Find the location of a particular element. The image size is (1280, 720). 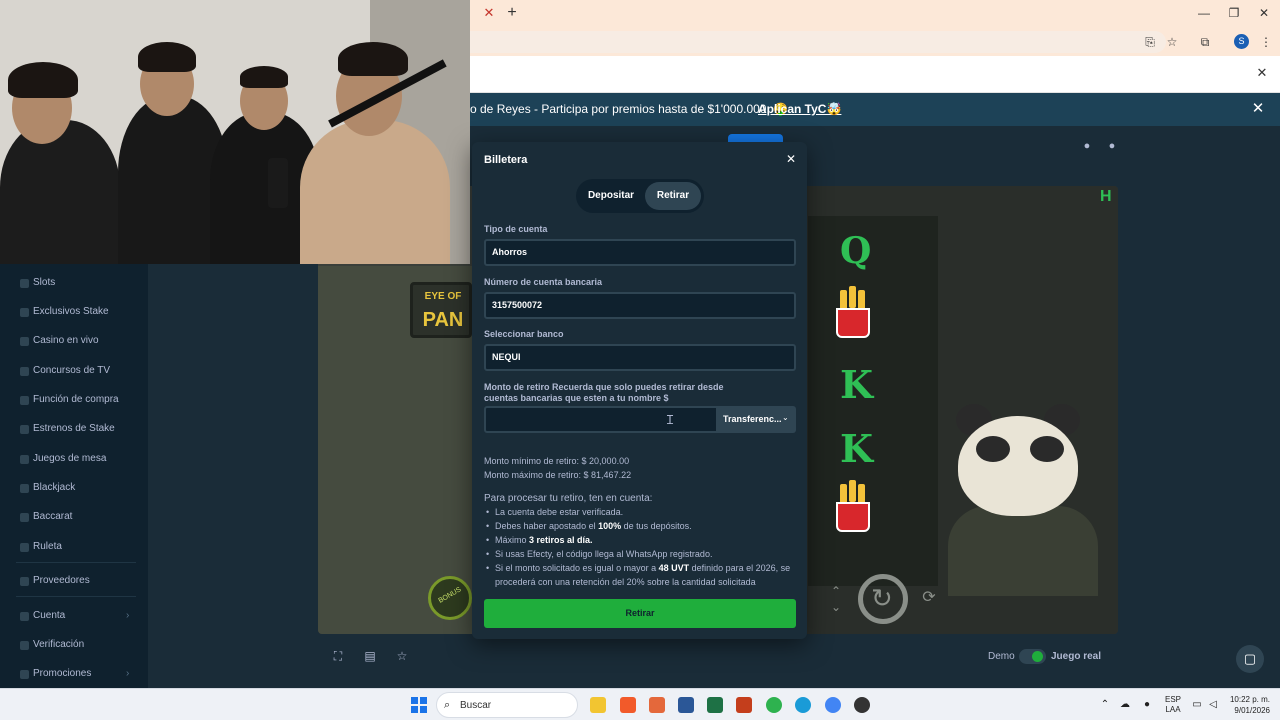

max-amount-text: Monto máximo de retiro: $ 81,467.22 is located at coordinates (558, 475).